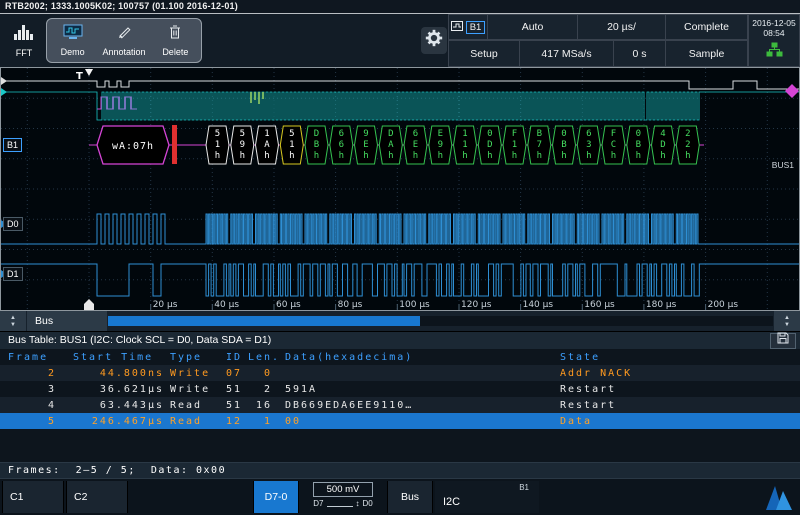 The height and width of the screenshot is (515, 800). I want to click on cell-frame: 4, so click(51, 405).